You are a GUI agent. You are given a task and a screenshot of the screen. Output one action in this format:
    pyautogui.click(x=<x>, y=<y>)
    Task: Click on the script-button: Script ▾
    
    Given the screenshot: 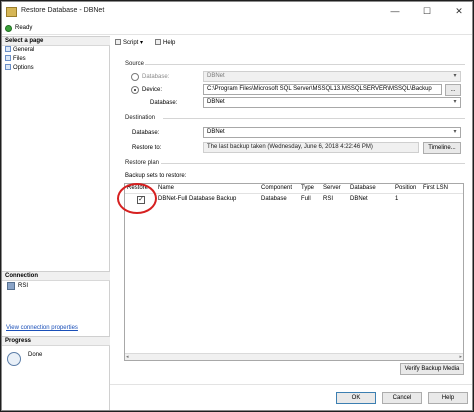 What is the action you would take?
    pyautogui.click(x=129, y=43)
    